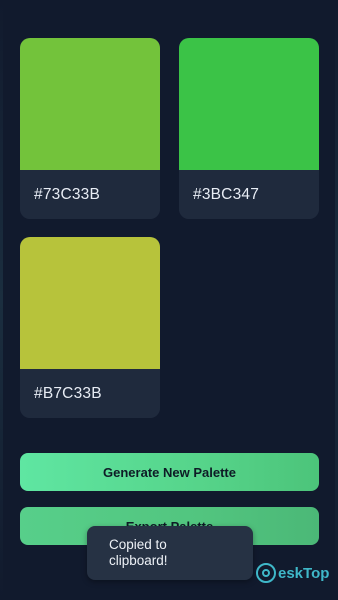  Describe the element at coordinates (1, 300) in the screenshot. I see `left-edge-accent` at that location.